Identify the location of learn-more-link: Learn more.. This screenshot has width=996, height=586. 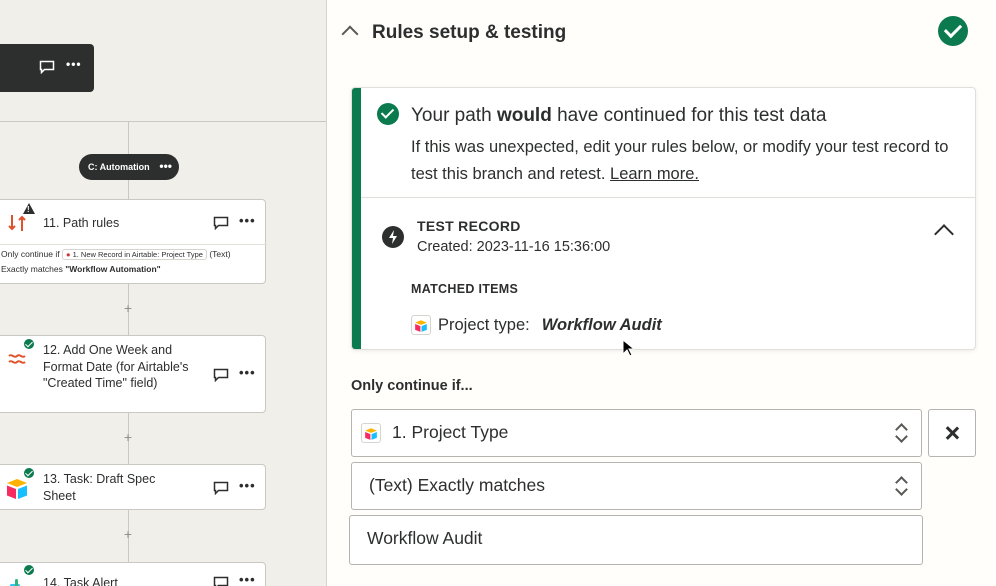
(654, 174).